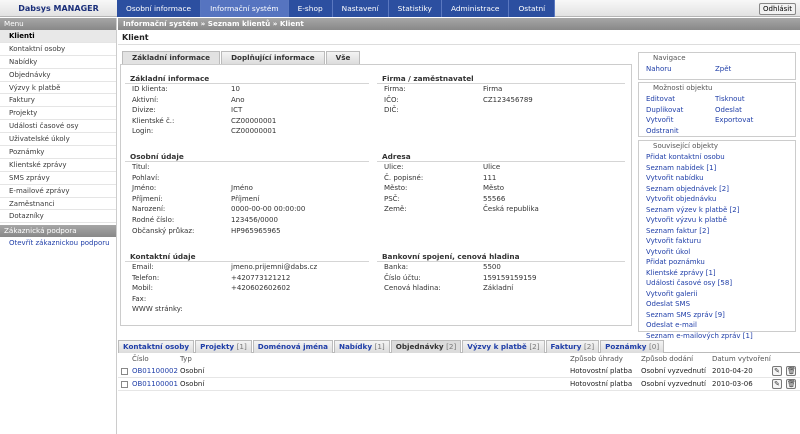 The image size is (800, 434). Describe the element at coordinates (777, 9) in the screenshot. I see `logout-button: Odhlásit` at that location.